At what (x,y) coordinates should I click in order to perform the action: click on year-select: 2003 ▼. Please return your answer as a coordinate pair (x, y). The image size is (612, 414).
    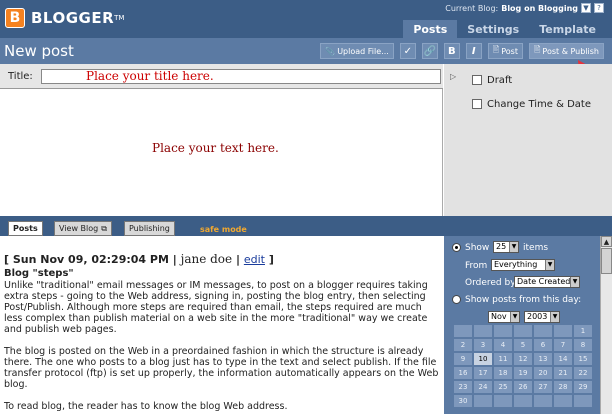
    Looking at the image, I should click on (542, 317).